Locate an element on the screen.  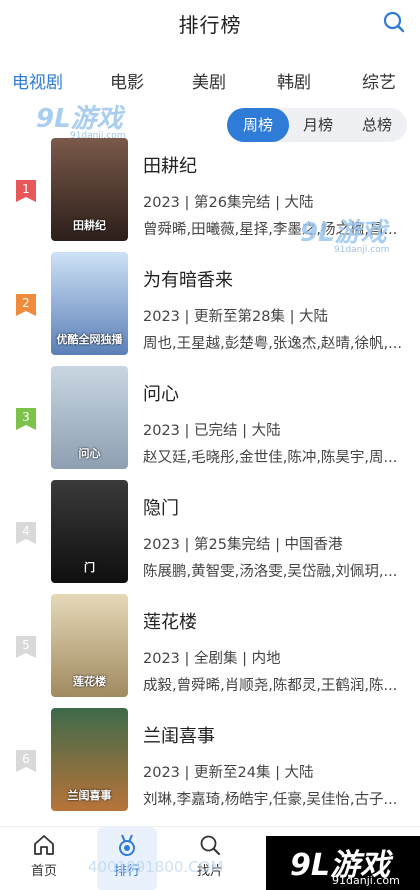
poster: 门 is located at coordinates (89, 531).